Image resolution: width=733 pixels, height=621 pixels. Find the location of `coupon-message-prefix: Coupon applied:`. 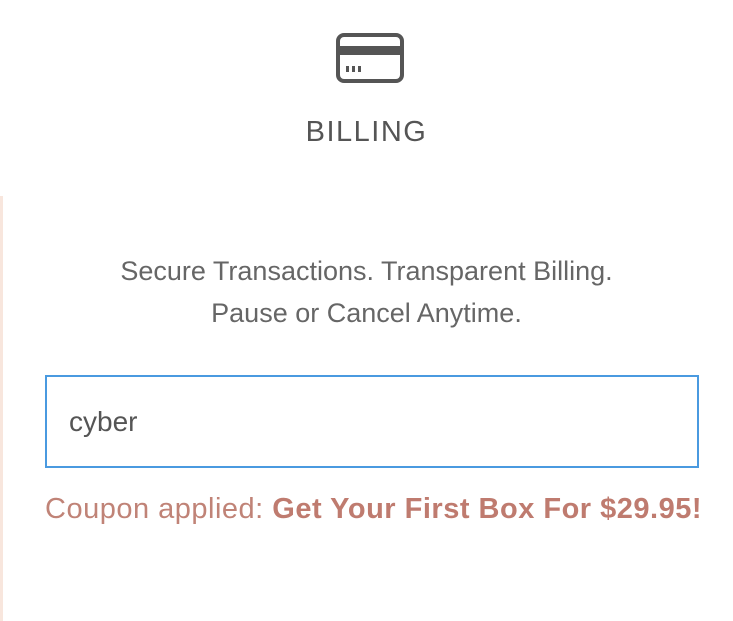

coupon-message-prefix: Coupon applied: is located at coordinates (159, 509).